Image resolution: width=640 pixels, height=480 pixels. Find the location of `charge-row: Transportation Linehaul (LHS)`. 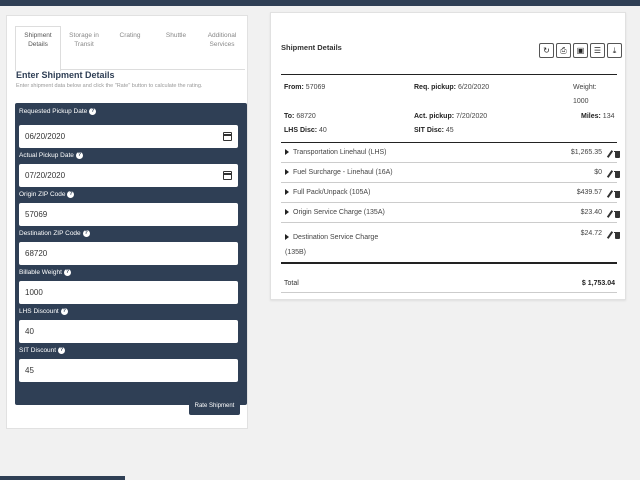

charge-row: Transportation Linehaul (LHS) is located at coordinates (336, 152).